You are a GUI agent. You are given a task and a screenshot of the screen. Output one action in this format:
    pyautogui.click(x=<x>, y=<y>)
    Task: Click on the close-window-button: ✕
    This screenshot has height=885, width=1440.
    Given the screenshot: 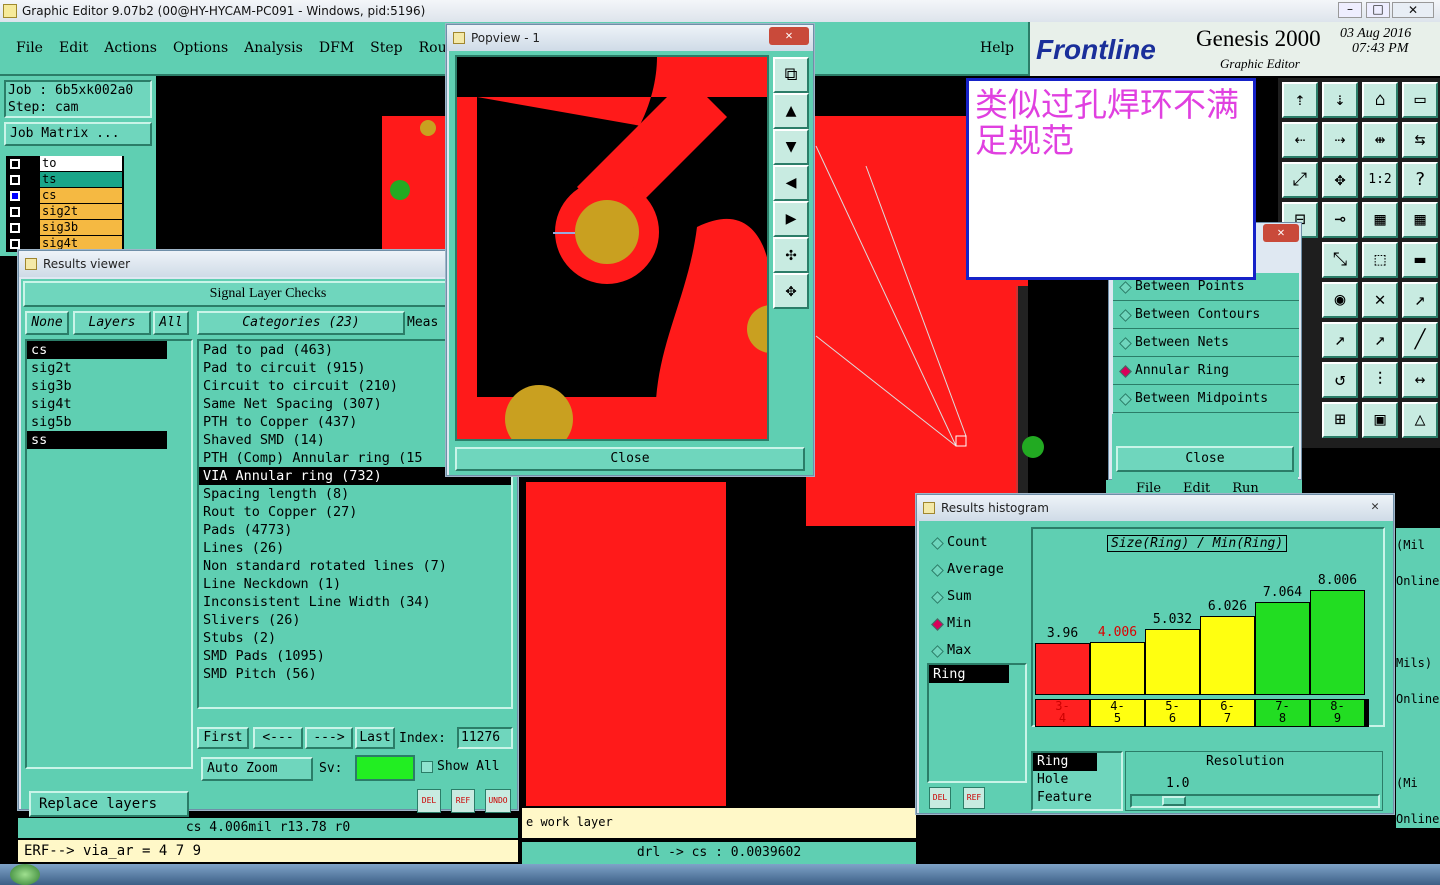 What is the action you would take?
    pyautogui.click(x=1413, y=10)
    